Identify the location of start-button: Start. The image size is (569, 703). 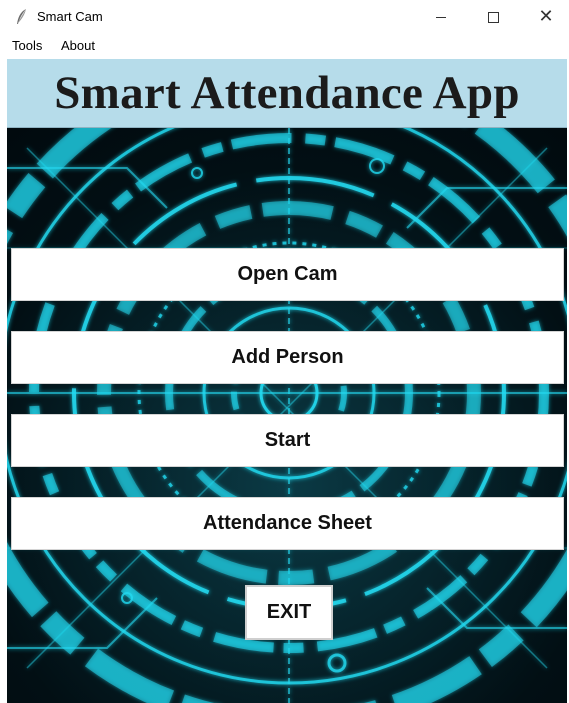
(287, 440).